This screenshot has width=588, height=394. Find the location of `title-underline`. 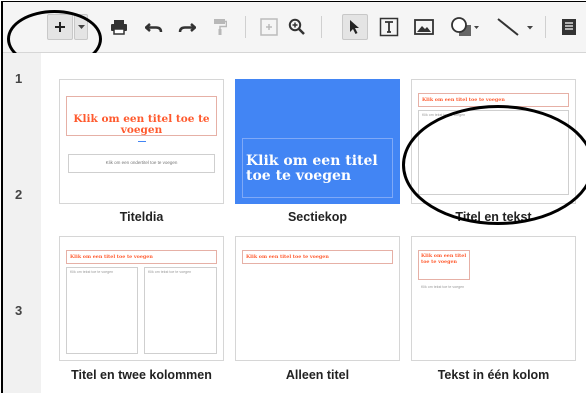

title-underline is located at coordinates (142, 141).